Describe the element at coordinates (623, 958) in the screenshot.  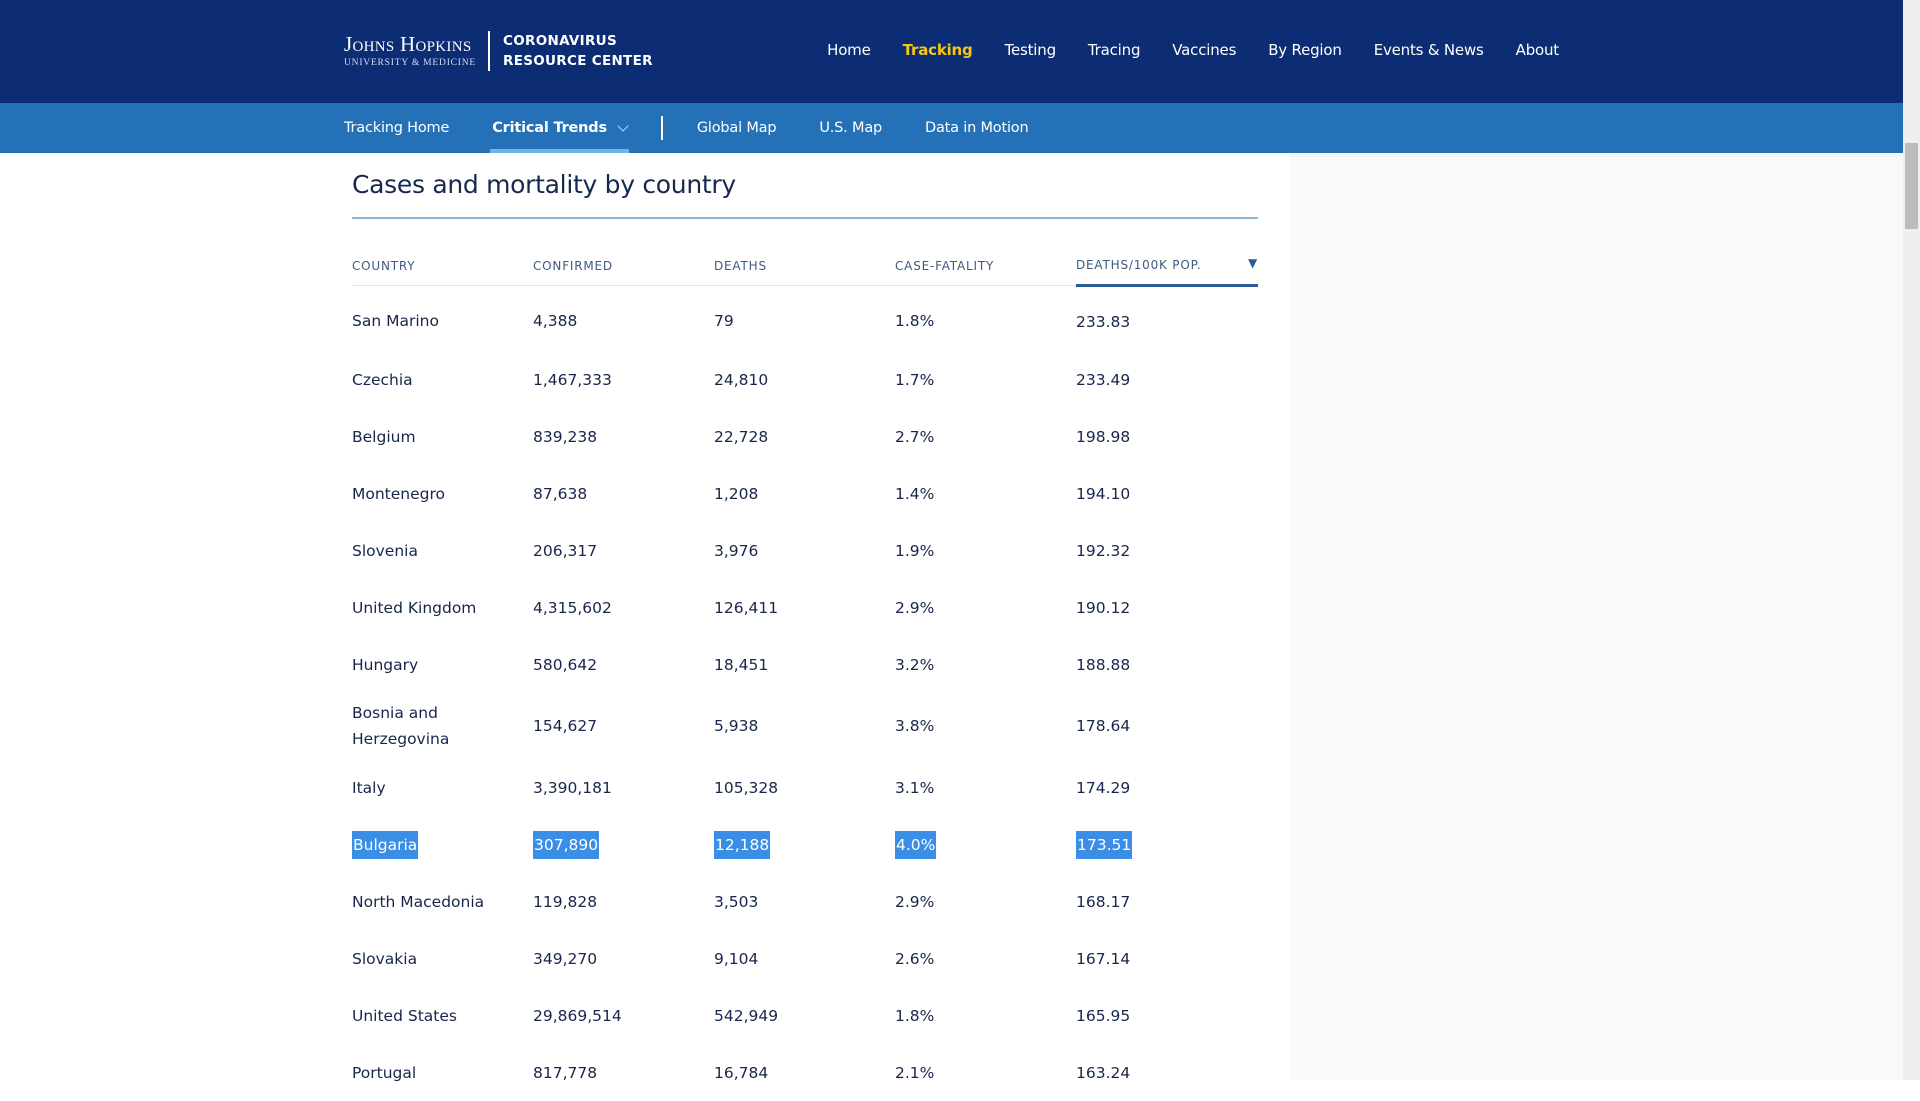
I see `confirmed-cell: 349,270` at that location.